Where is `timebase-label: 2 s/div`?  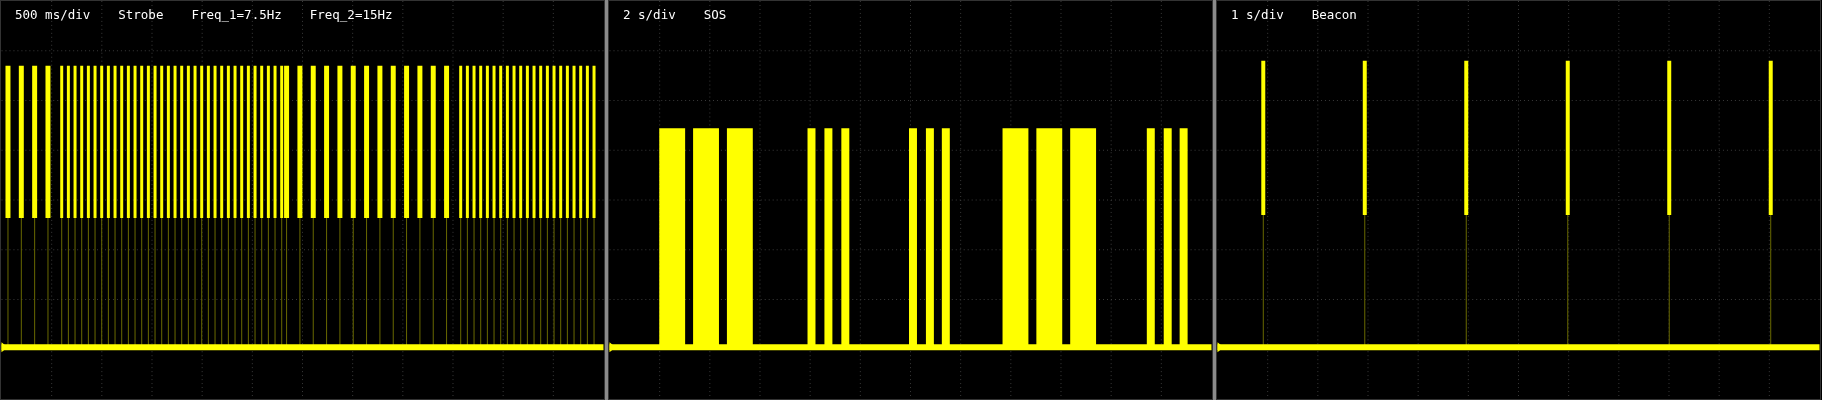
timebase-label: 2 s/div is located at coordinates (649, 14).